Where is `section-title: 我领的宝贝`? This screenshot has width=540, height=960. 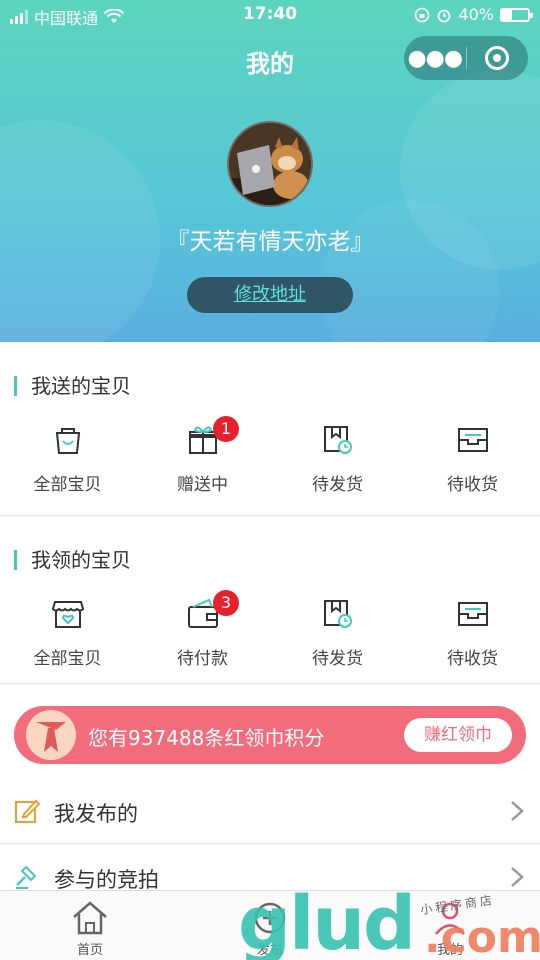
section-title: 我领的宝贝 is located at coordinates (72, 560).